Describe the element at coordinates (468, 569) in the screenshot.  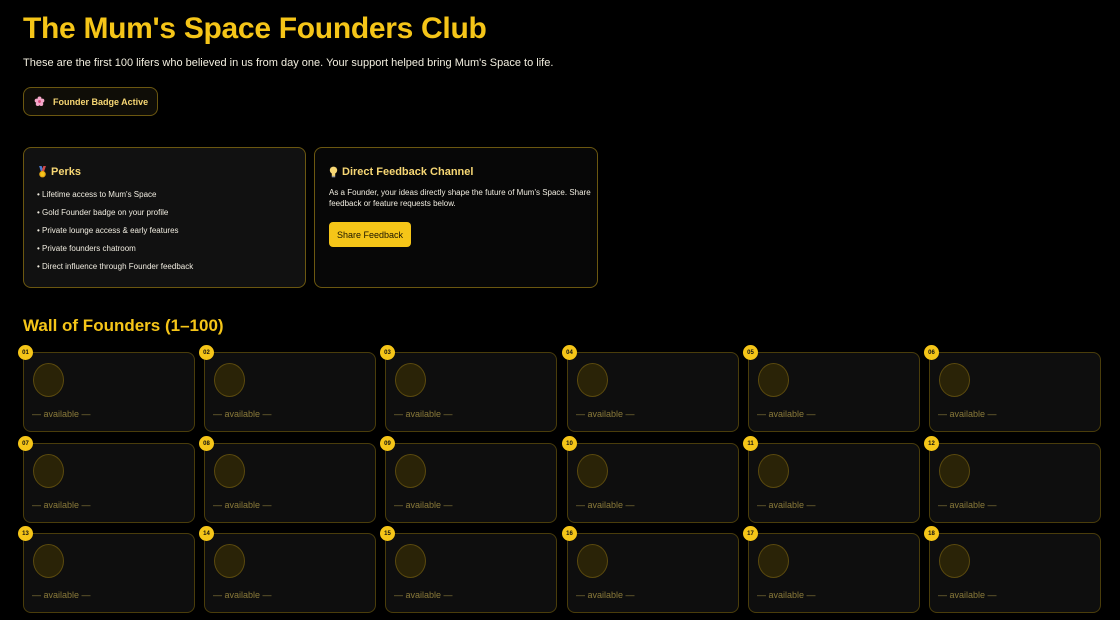
I see `founder-slot: 15 — available —` at that location.